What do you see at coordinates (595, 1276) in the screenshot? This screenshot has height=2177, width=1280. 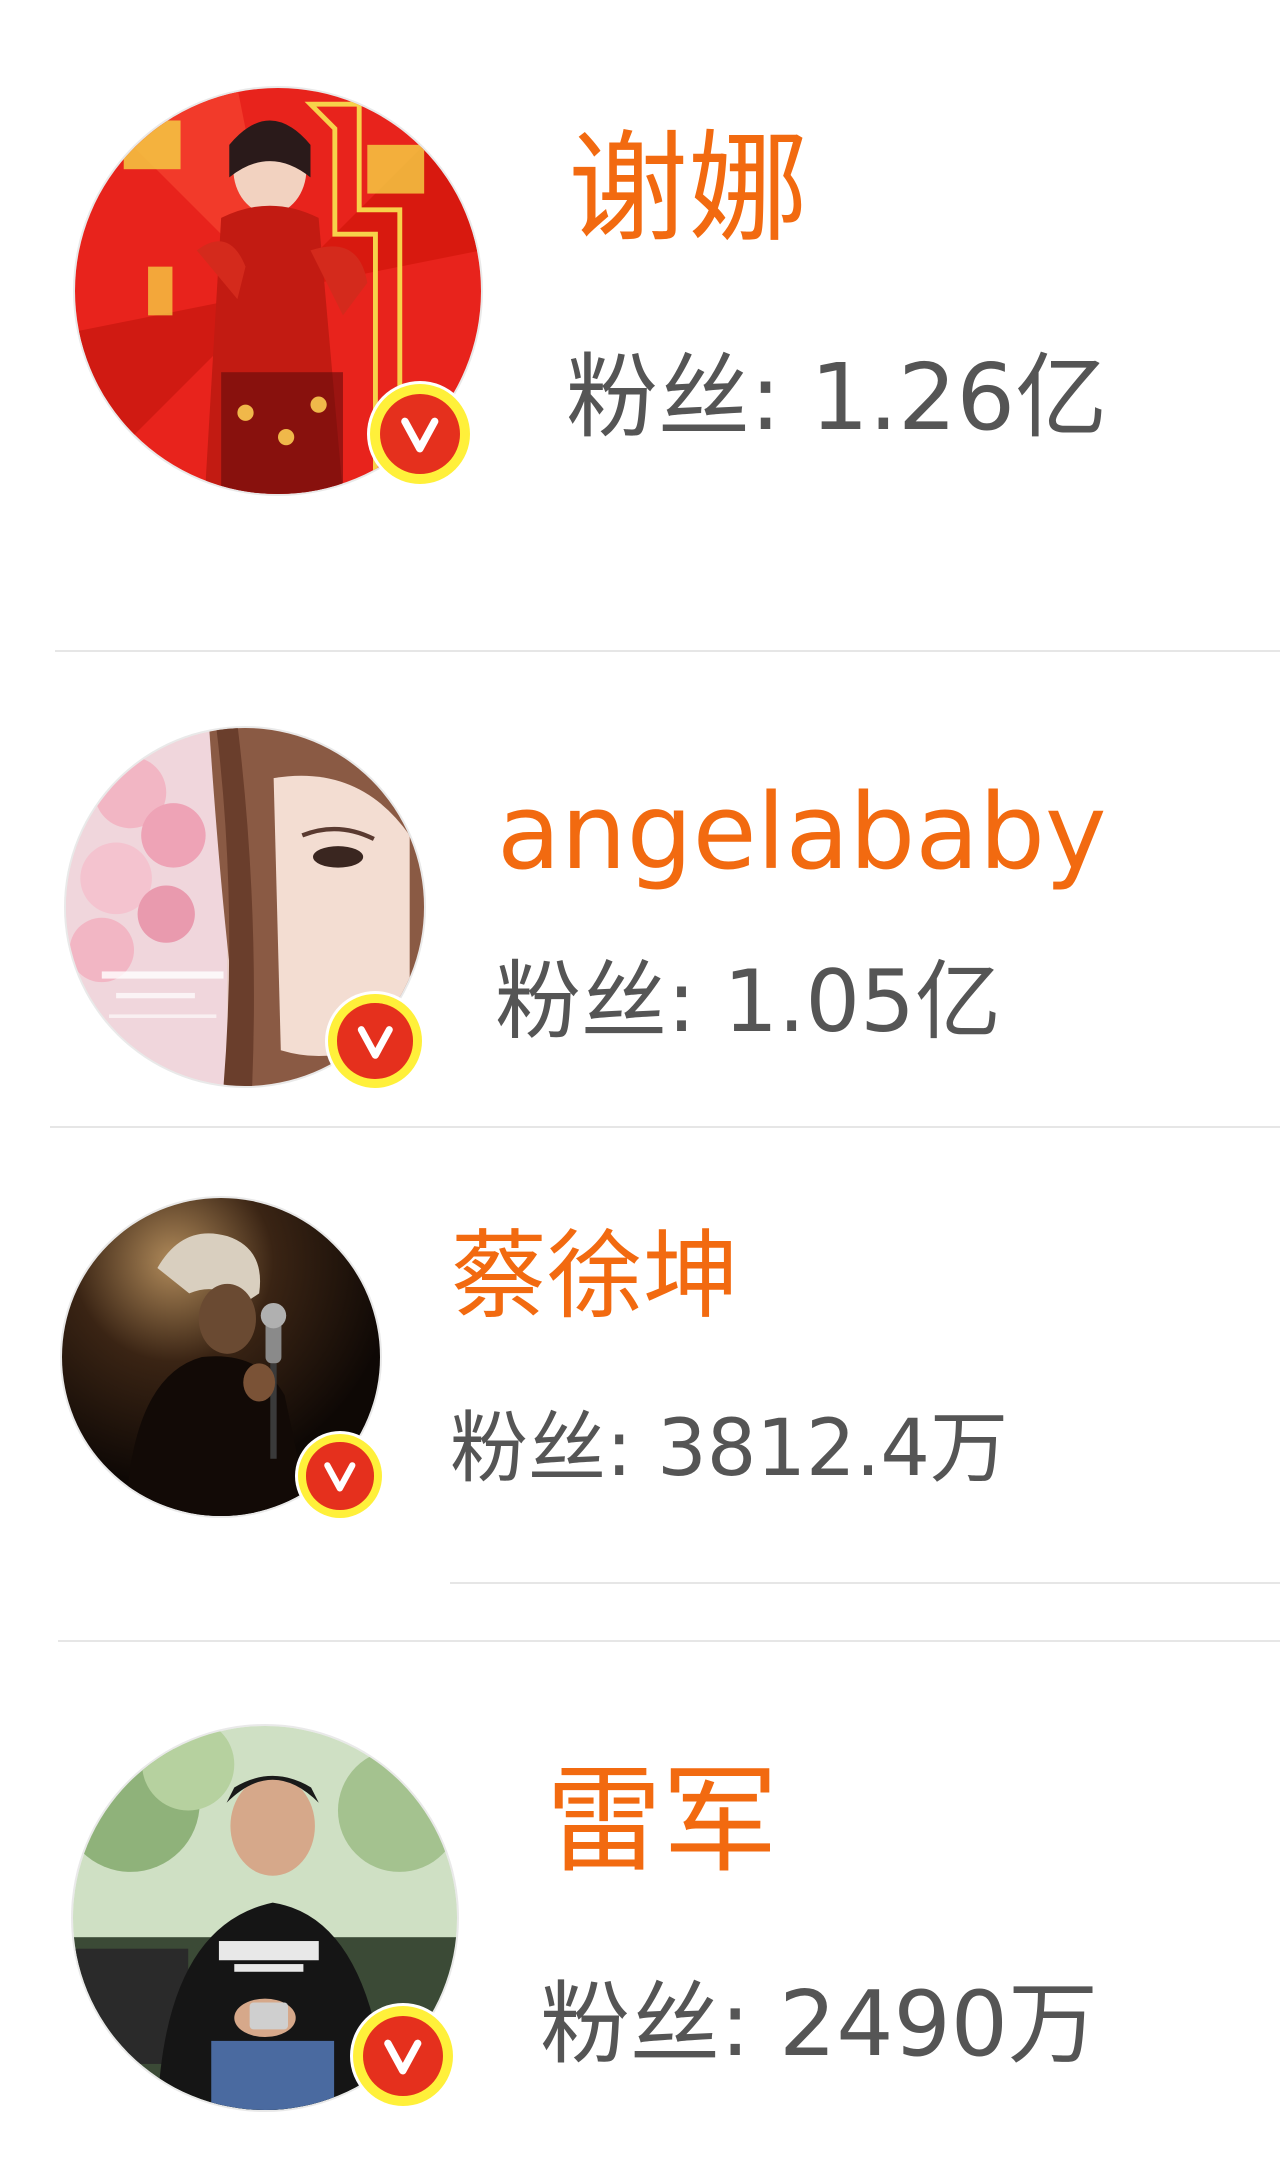 I see `user-name: 蔡徐坤` at bounding box center [595, 1276].